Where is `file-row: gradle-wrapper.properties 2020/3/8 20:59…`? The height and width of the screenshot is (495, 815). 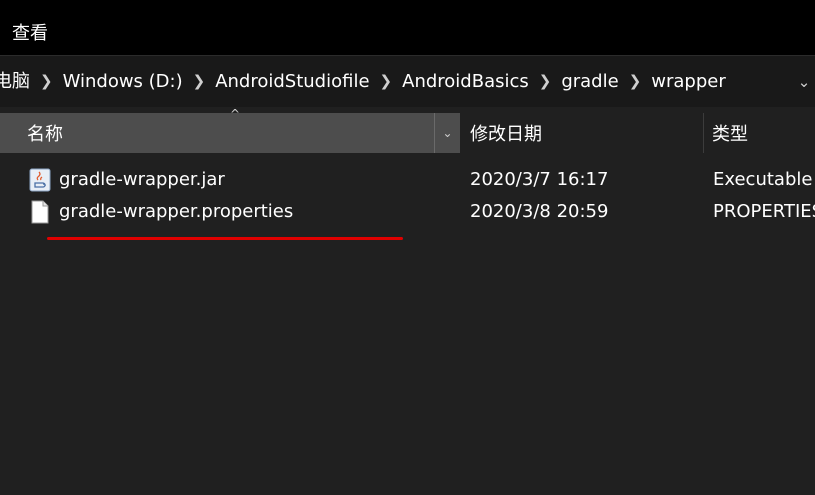 file-row: gradle-wrapper.properties 2020/3/8 20:59… is located at coordinates (407, 212).